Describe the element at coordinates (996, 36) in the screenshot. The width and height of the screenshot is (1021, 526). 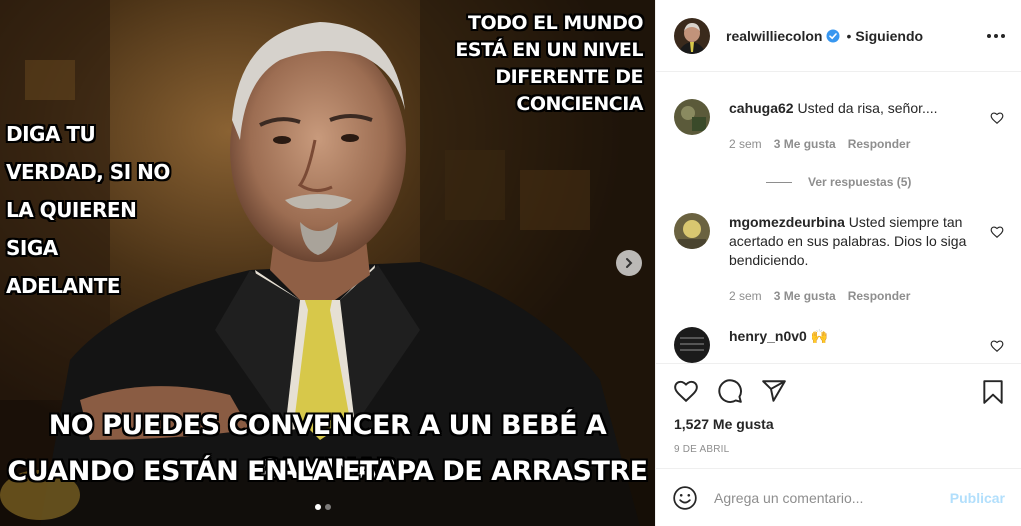
I see `more-options-icon` at that location.